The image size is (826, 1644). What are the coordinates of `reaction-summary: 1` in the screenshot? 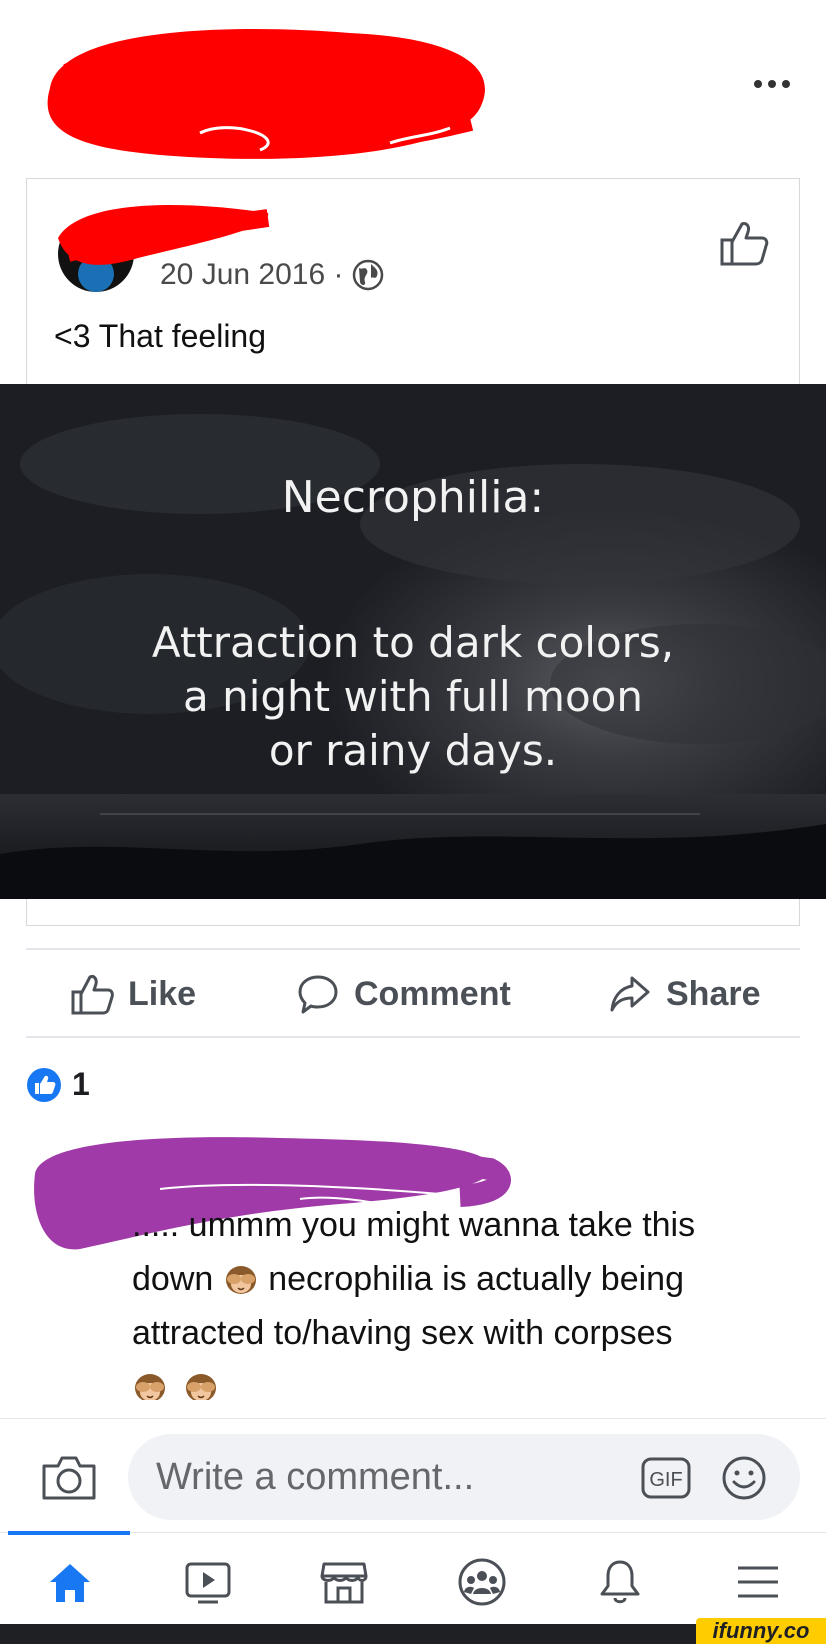 It's located at (58, 1084).